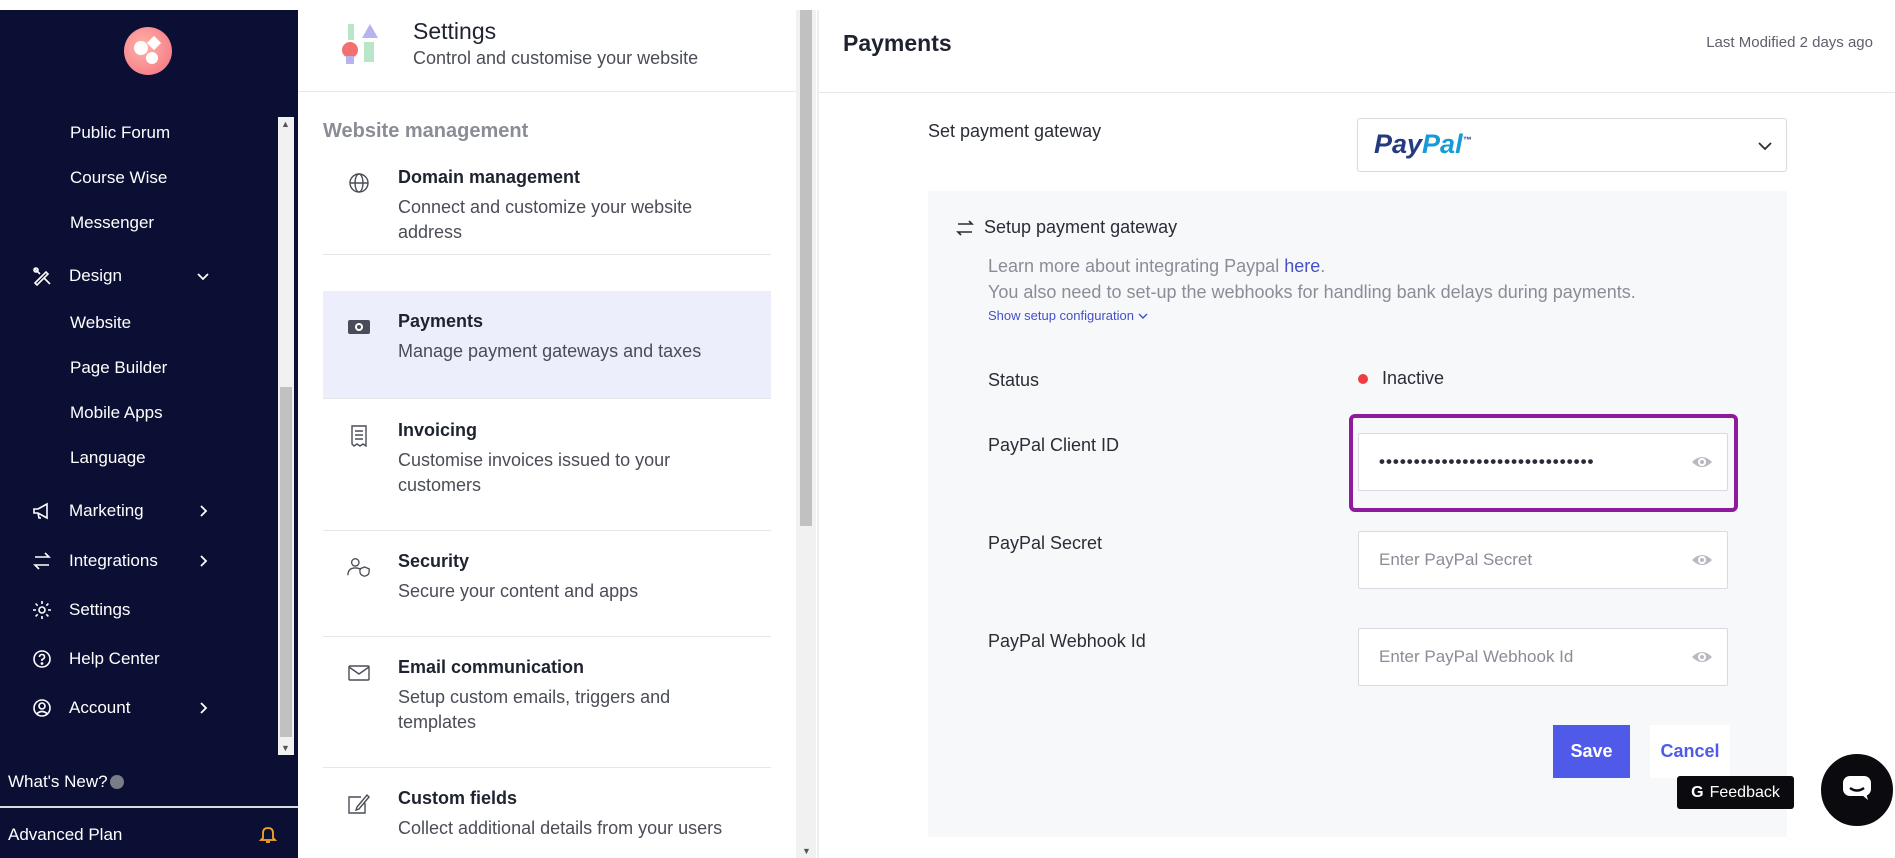 The height and width of the screenshot is (858, 1895). Describe the element at coordinates (1068, 315) in the screenshot. I see `show-setup-configuration-link: Show setup configuration` at that location.